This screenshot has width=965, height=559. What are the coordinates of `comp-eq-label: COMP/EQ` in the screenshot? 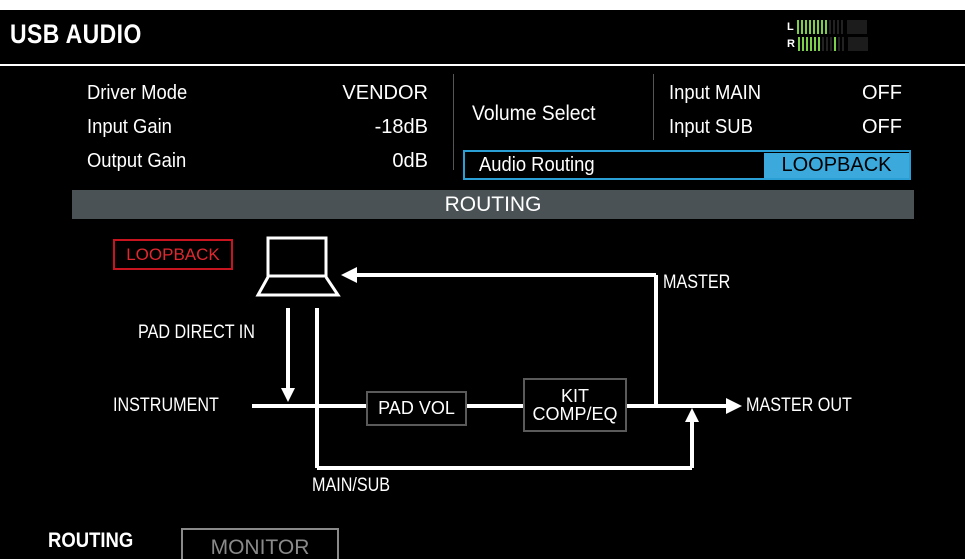 It's located at (575, 414).